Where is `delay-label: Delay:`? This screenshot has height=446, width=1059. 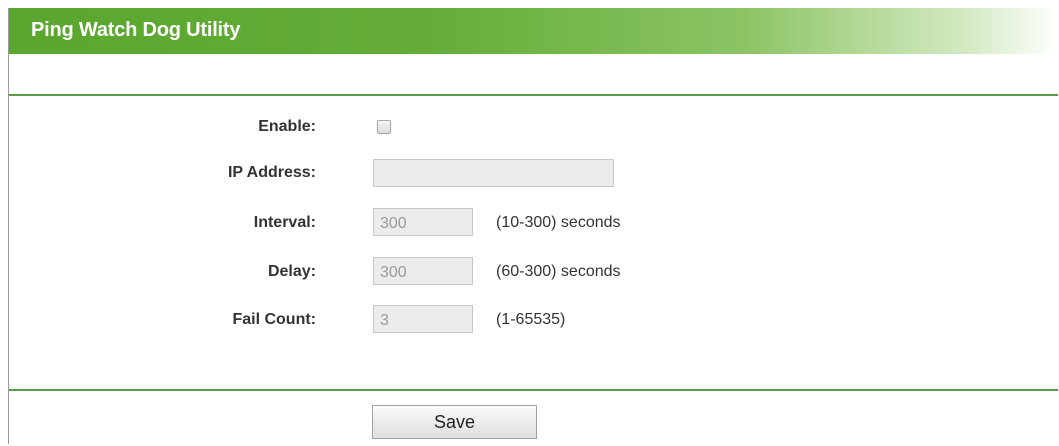
delay-label: Delay: is located at coordinates (291, 271).